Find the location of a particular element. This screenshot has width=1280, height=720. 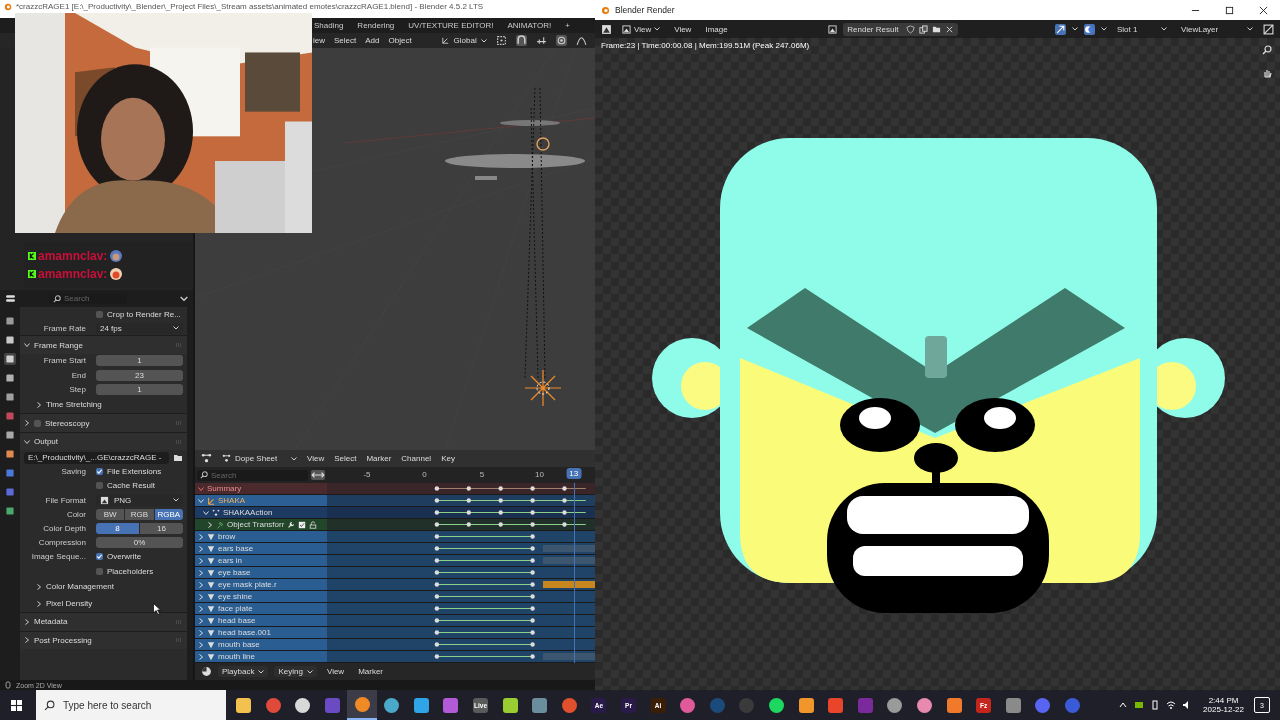

menu-item: Playback is located at coordinates (243, 671).